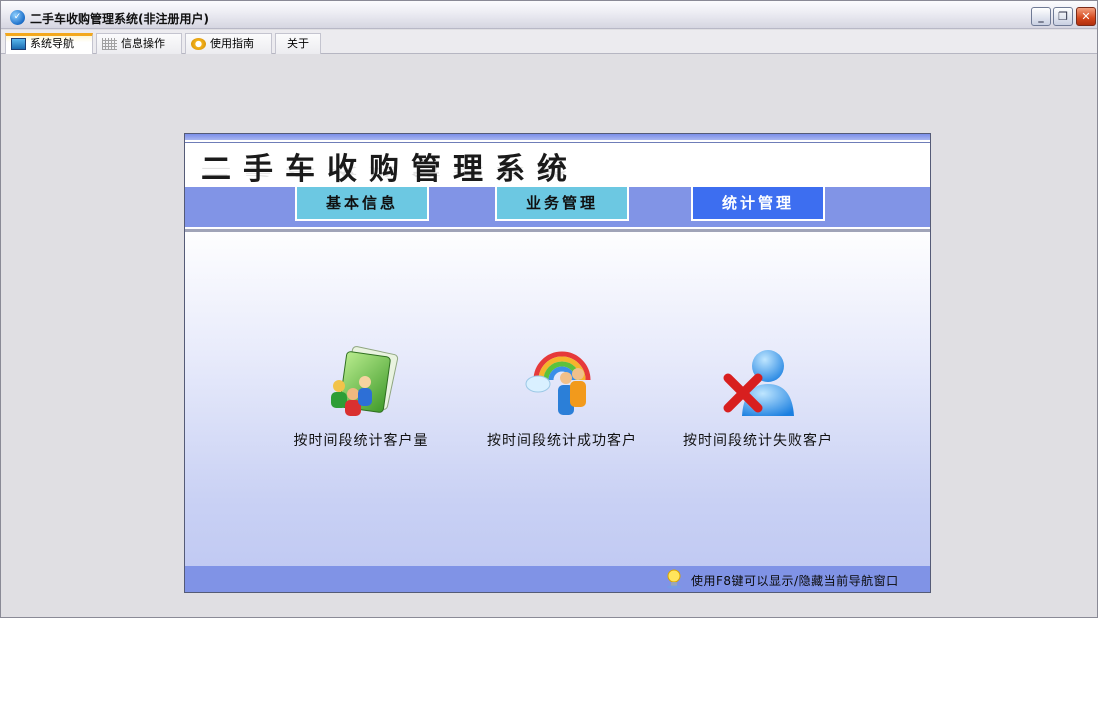 This screenshot has height=716, width=1098. I want to click on status-hint-text: 使用F8键可以显示/隐藏当前导航窗口, so click(795, 581).